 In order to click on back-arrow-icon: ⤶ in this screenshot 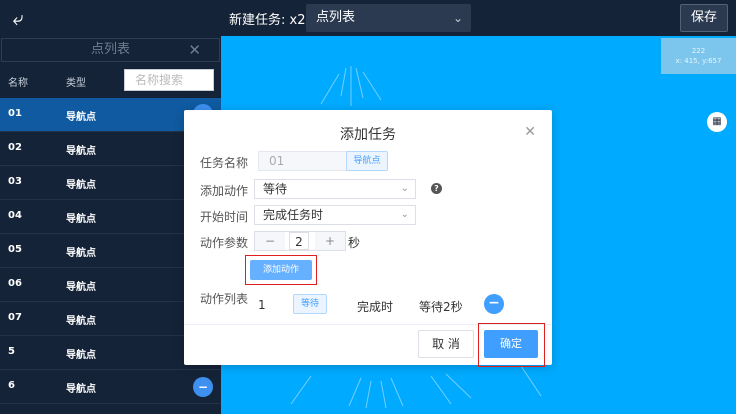, I will do `click(18, 18)`.